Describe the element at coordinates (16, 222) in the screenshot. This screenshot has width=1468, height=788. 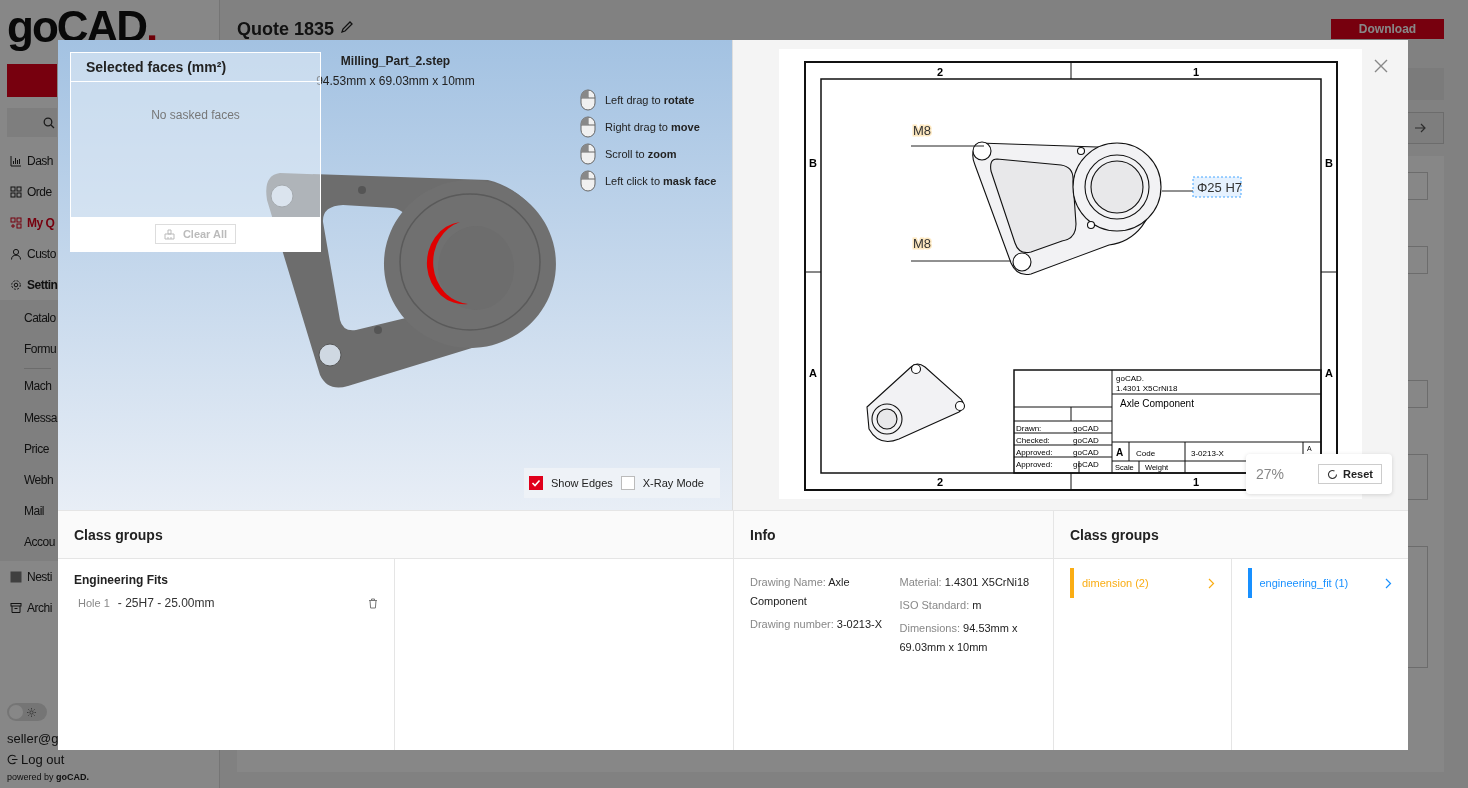
I see `quotes-icon` at that location.